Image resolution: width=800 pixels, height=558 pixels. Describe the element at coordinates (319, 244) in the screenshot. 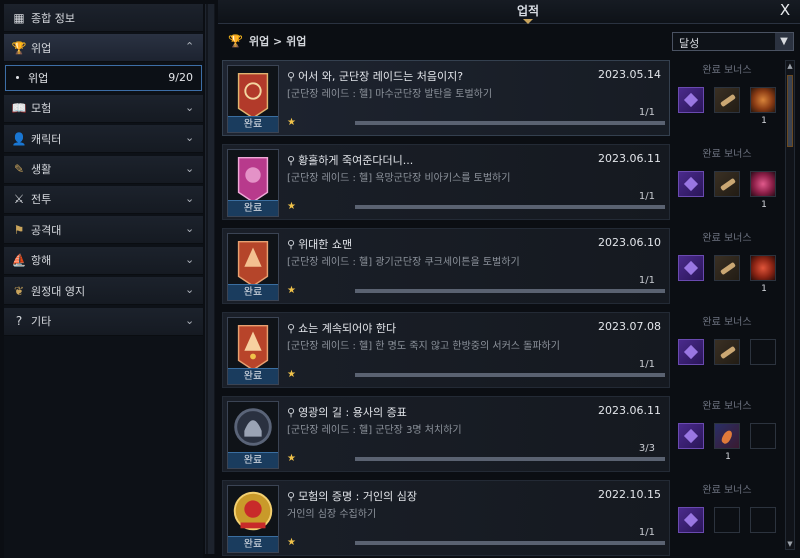

I see `achievement-name: ⚲ 위대한 쇼맨` at that location.